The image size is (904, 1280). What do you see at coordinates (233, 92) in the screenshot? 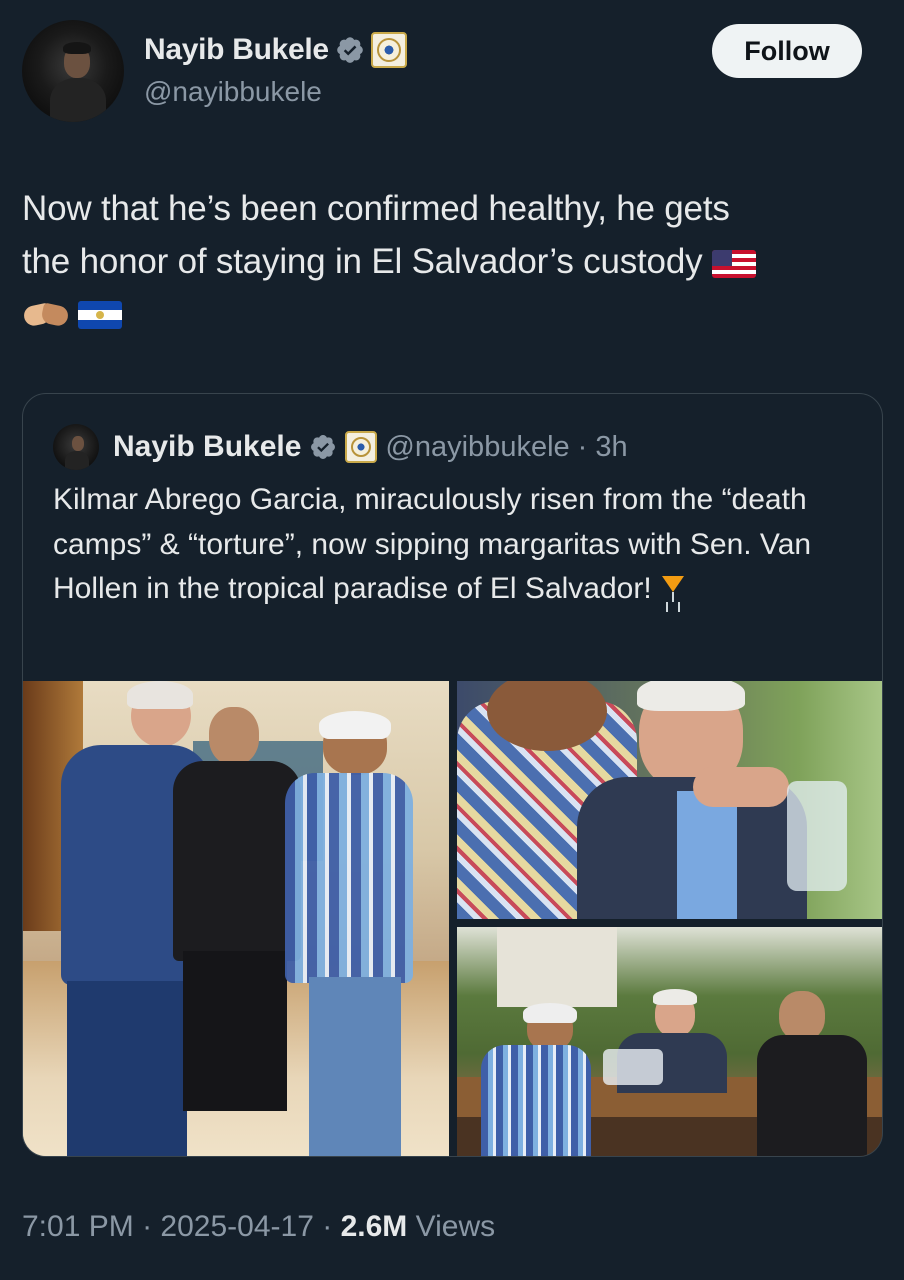
I see `author-handle: @nayibbukele` at bounding box center [233, 92].